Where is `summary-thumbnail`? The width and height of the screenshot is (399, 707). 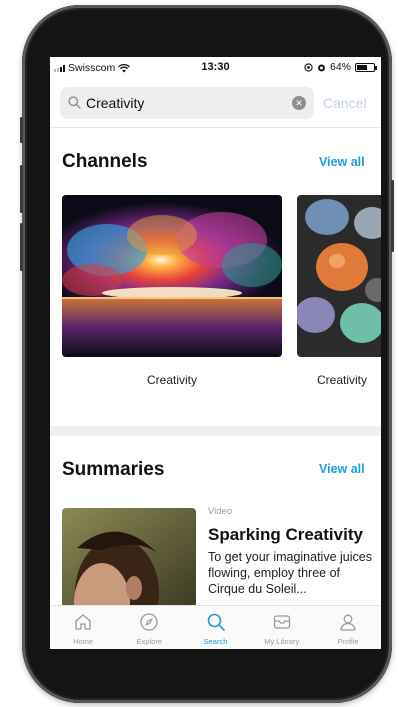 summary-thumbnail is located at coordinates (129, 558).